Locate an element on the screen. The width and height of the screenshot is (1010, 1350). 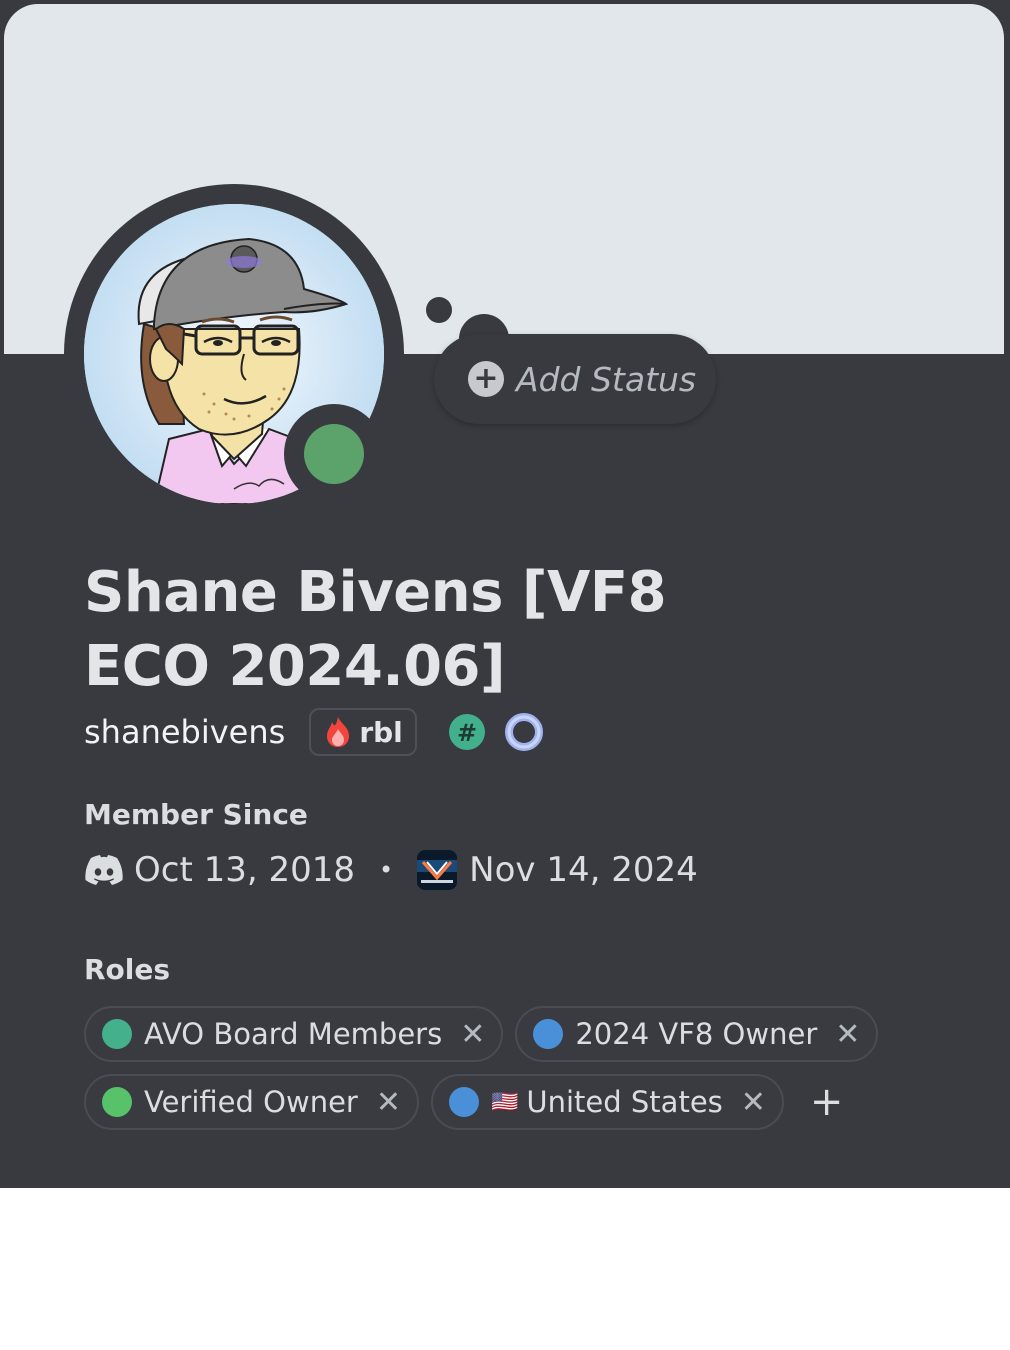
server-tag: rbl is located at coordinates (363, 732).